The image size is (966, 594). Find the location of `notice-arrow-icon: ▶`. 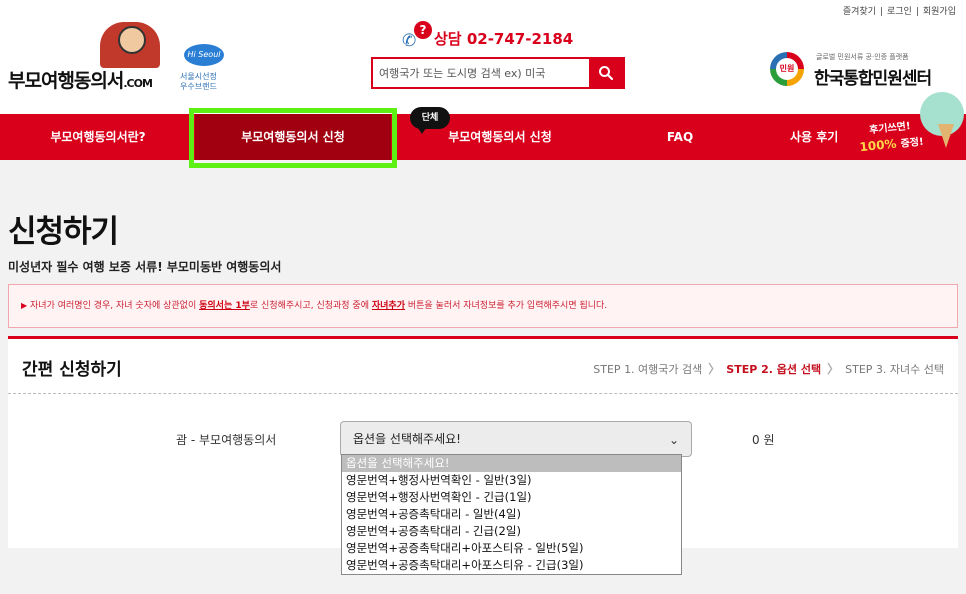

notice-arrow-icon: ▶ is located at coordinates (24, 305).